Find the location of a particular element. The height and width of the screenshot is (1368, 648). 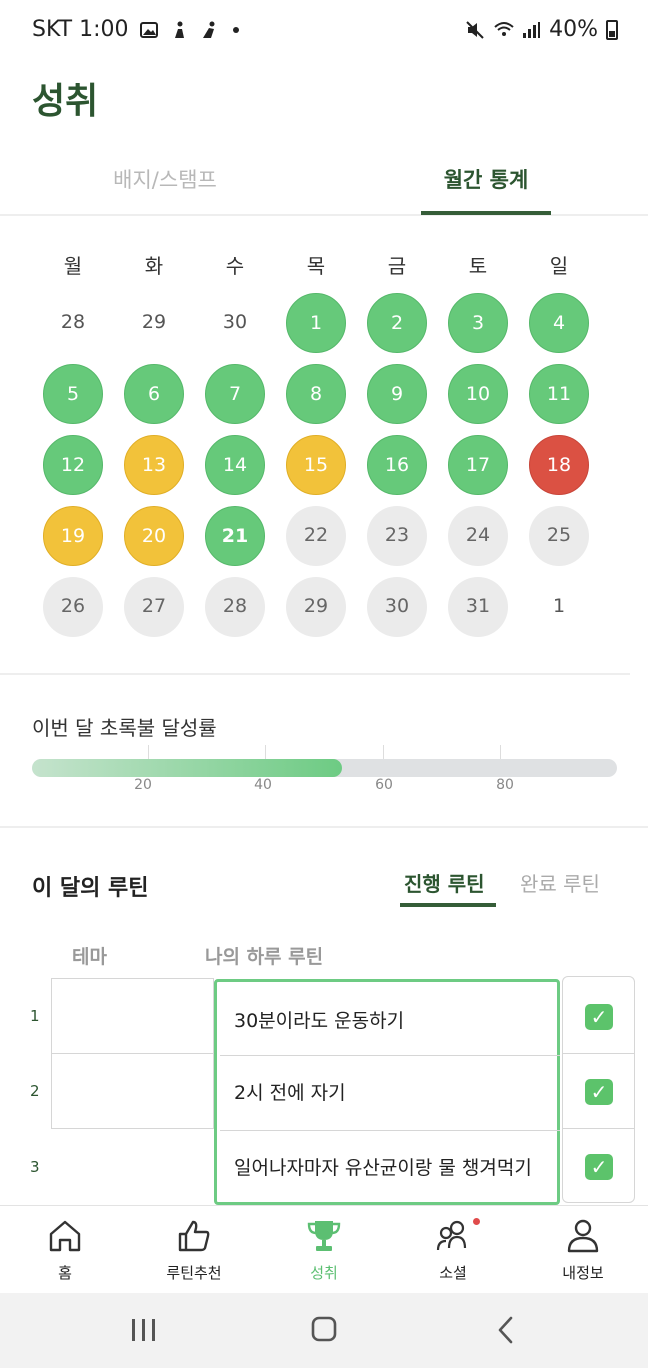

routines-title: 이 달의 루틴 is located at coordinates (90, 888).